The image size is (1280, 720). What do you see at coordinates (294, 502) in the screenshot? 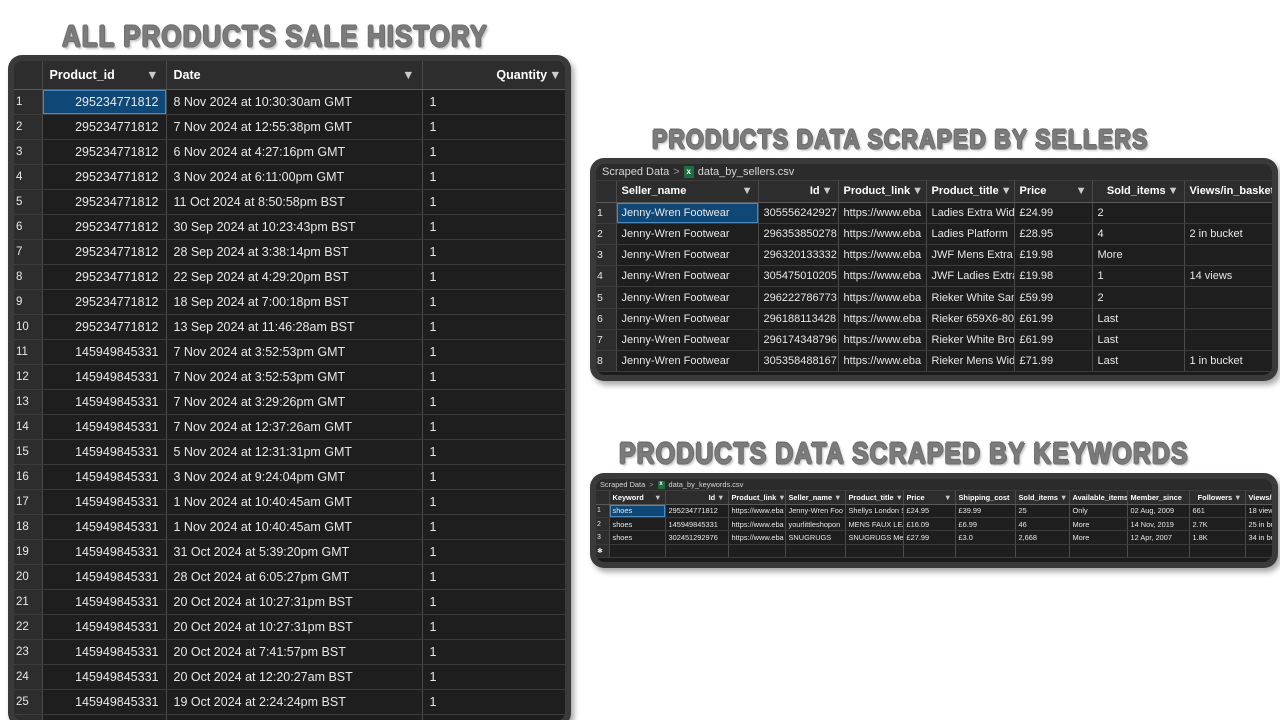
I see `cell-date: 1 Nov 2024 at 10:40:45am GMT` at bounding box center [294, 502].